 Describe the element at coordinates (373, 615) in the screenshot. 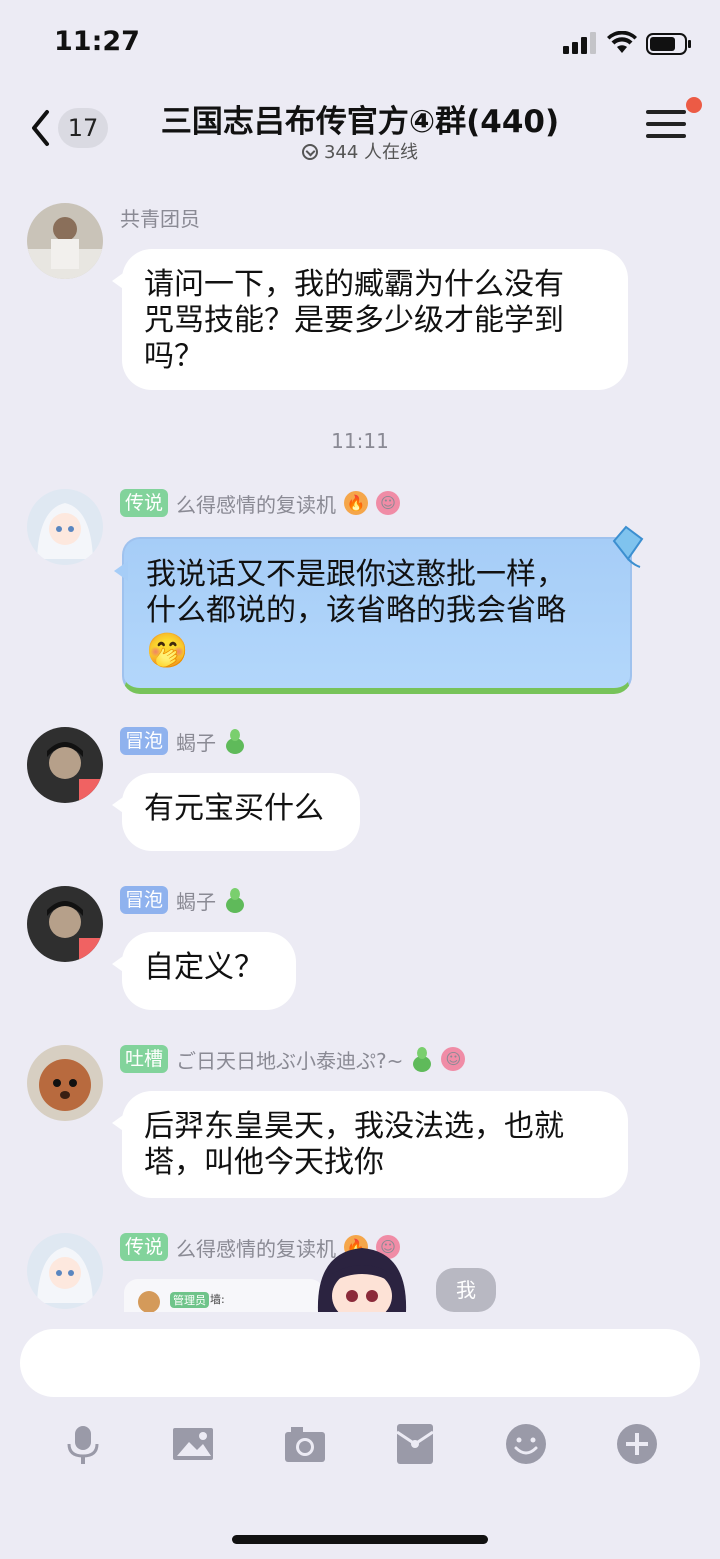

I see `message-bubble: 我说话又不是跟你这憨批一样， 什么都说的，该省略的我会省略 🤭` at that location.